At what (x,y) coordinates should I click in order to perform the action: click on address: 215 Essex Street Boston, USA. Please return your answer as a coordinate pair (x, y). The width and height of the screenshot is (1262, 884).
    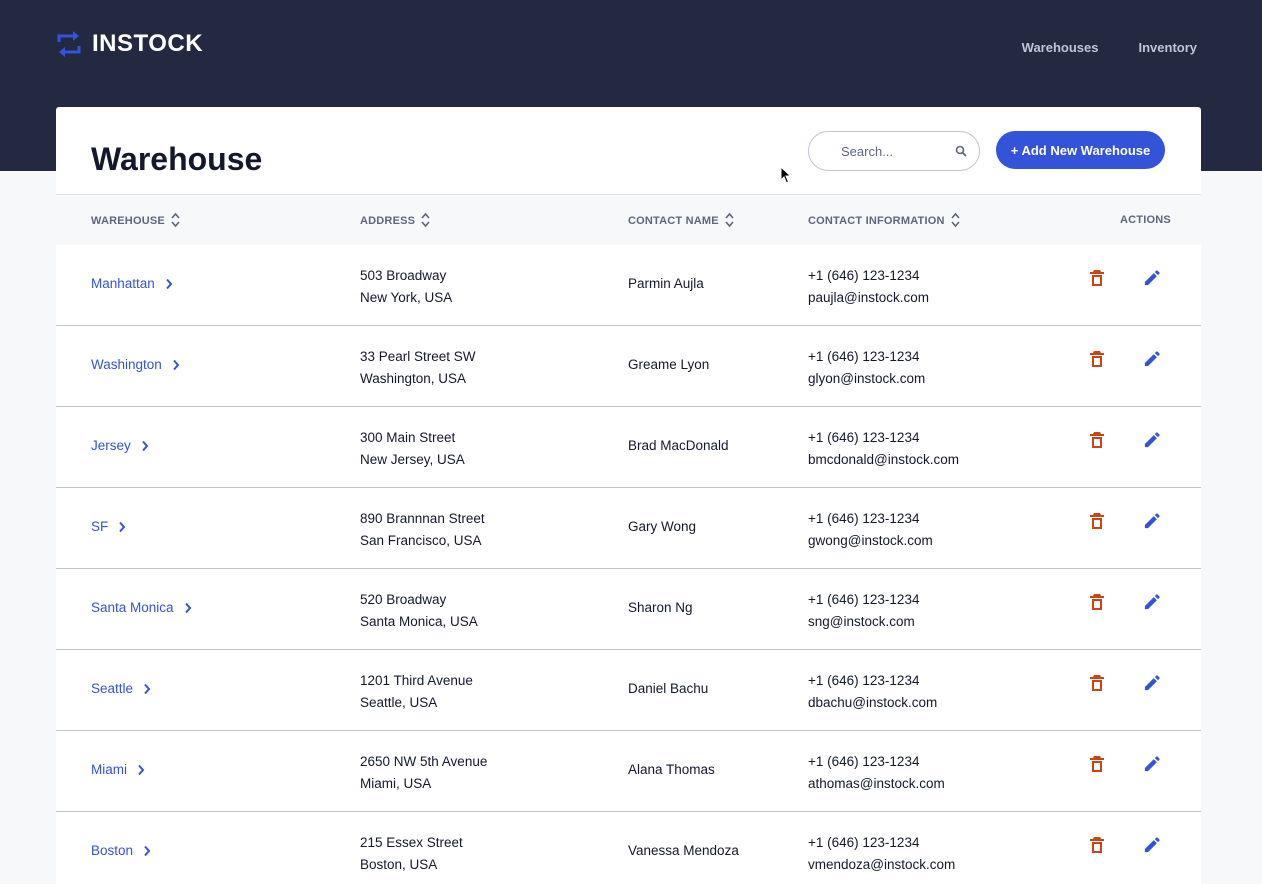
    Looking at the image, I should click on (411, 854).